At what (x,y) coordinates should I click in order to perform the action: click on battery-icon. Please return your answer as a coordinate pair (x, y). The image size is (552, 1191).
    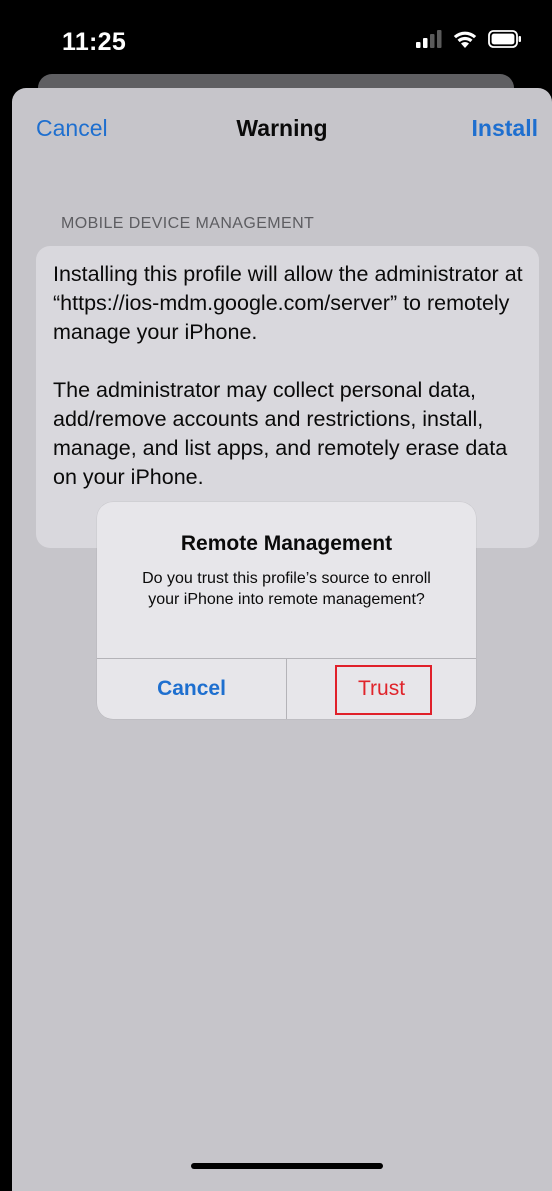
    Looking at the image, I should click on (505, 41).